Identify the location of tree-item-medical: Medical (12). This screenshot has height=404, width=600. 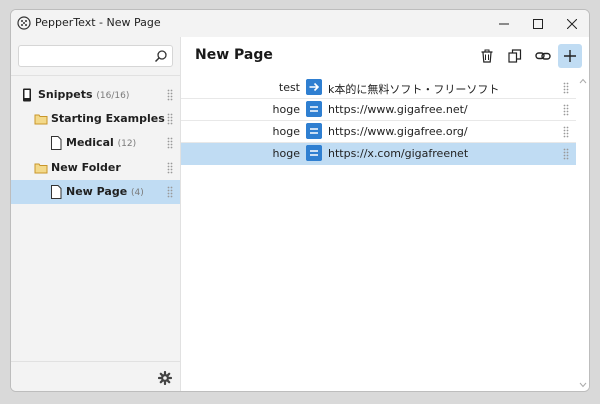
(95, 143).